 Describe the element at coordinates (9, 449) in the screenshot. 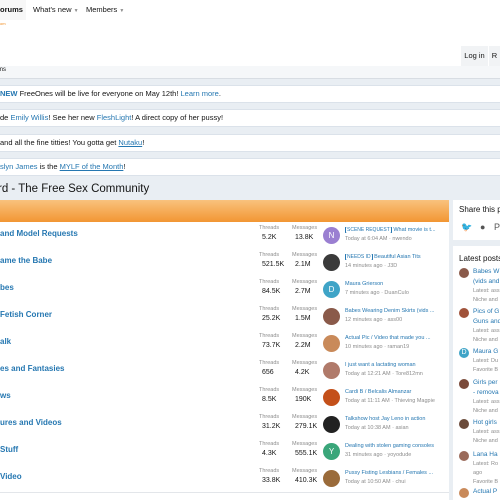

I see `forum-title: Stuff` at that location.